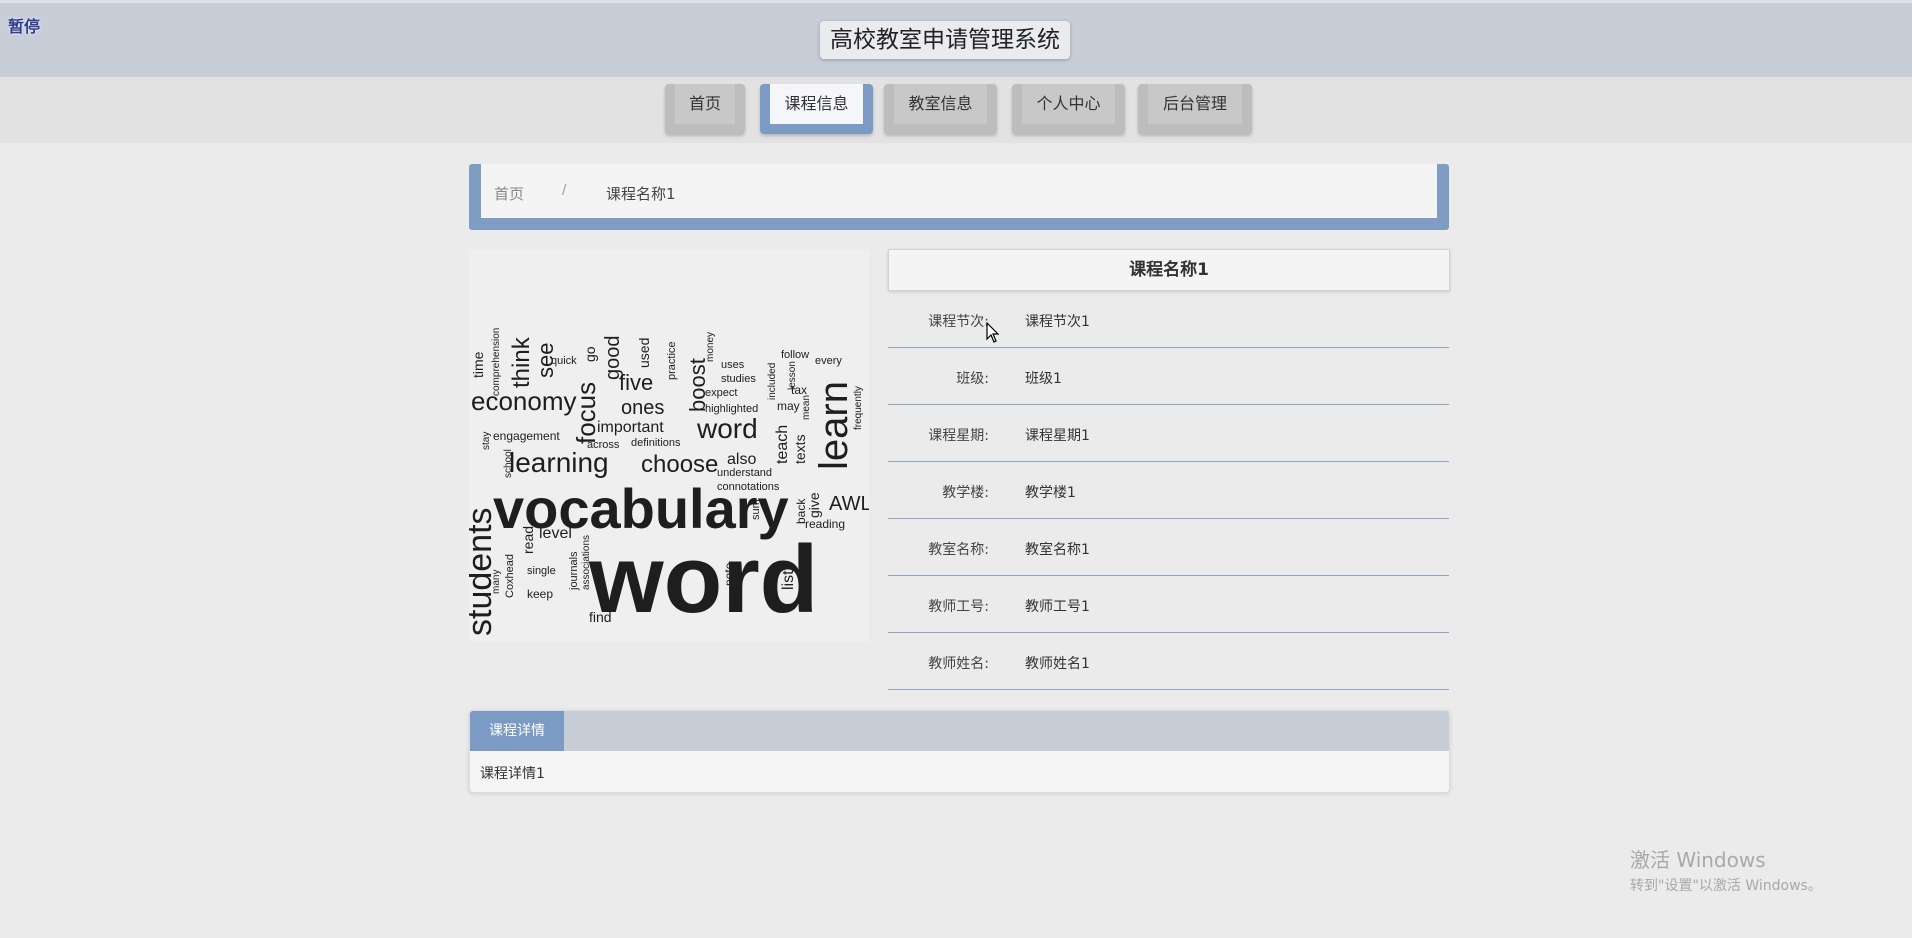  Describe the element at coordinates (993, 332) in the screenshot. I see `mouse-cursor-icon` at that location.